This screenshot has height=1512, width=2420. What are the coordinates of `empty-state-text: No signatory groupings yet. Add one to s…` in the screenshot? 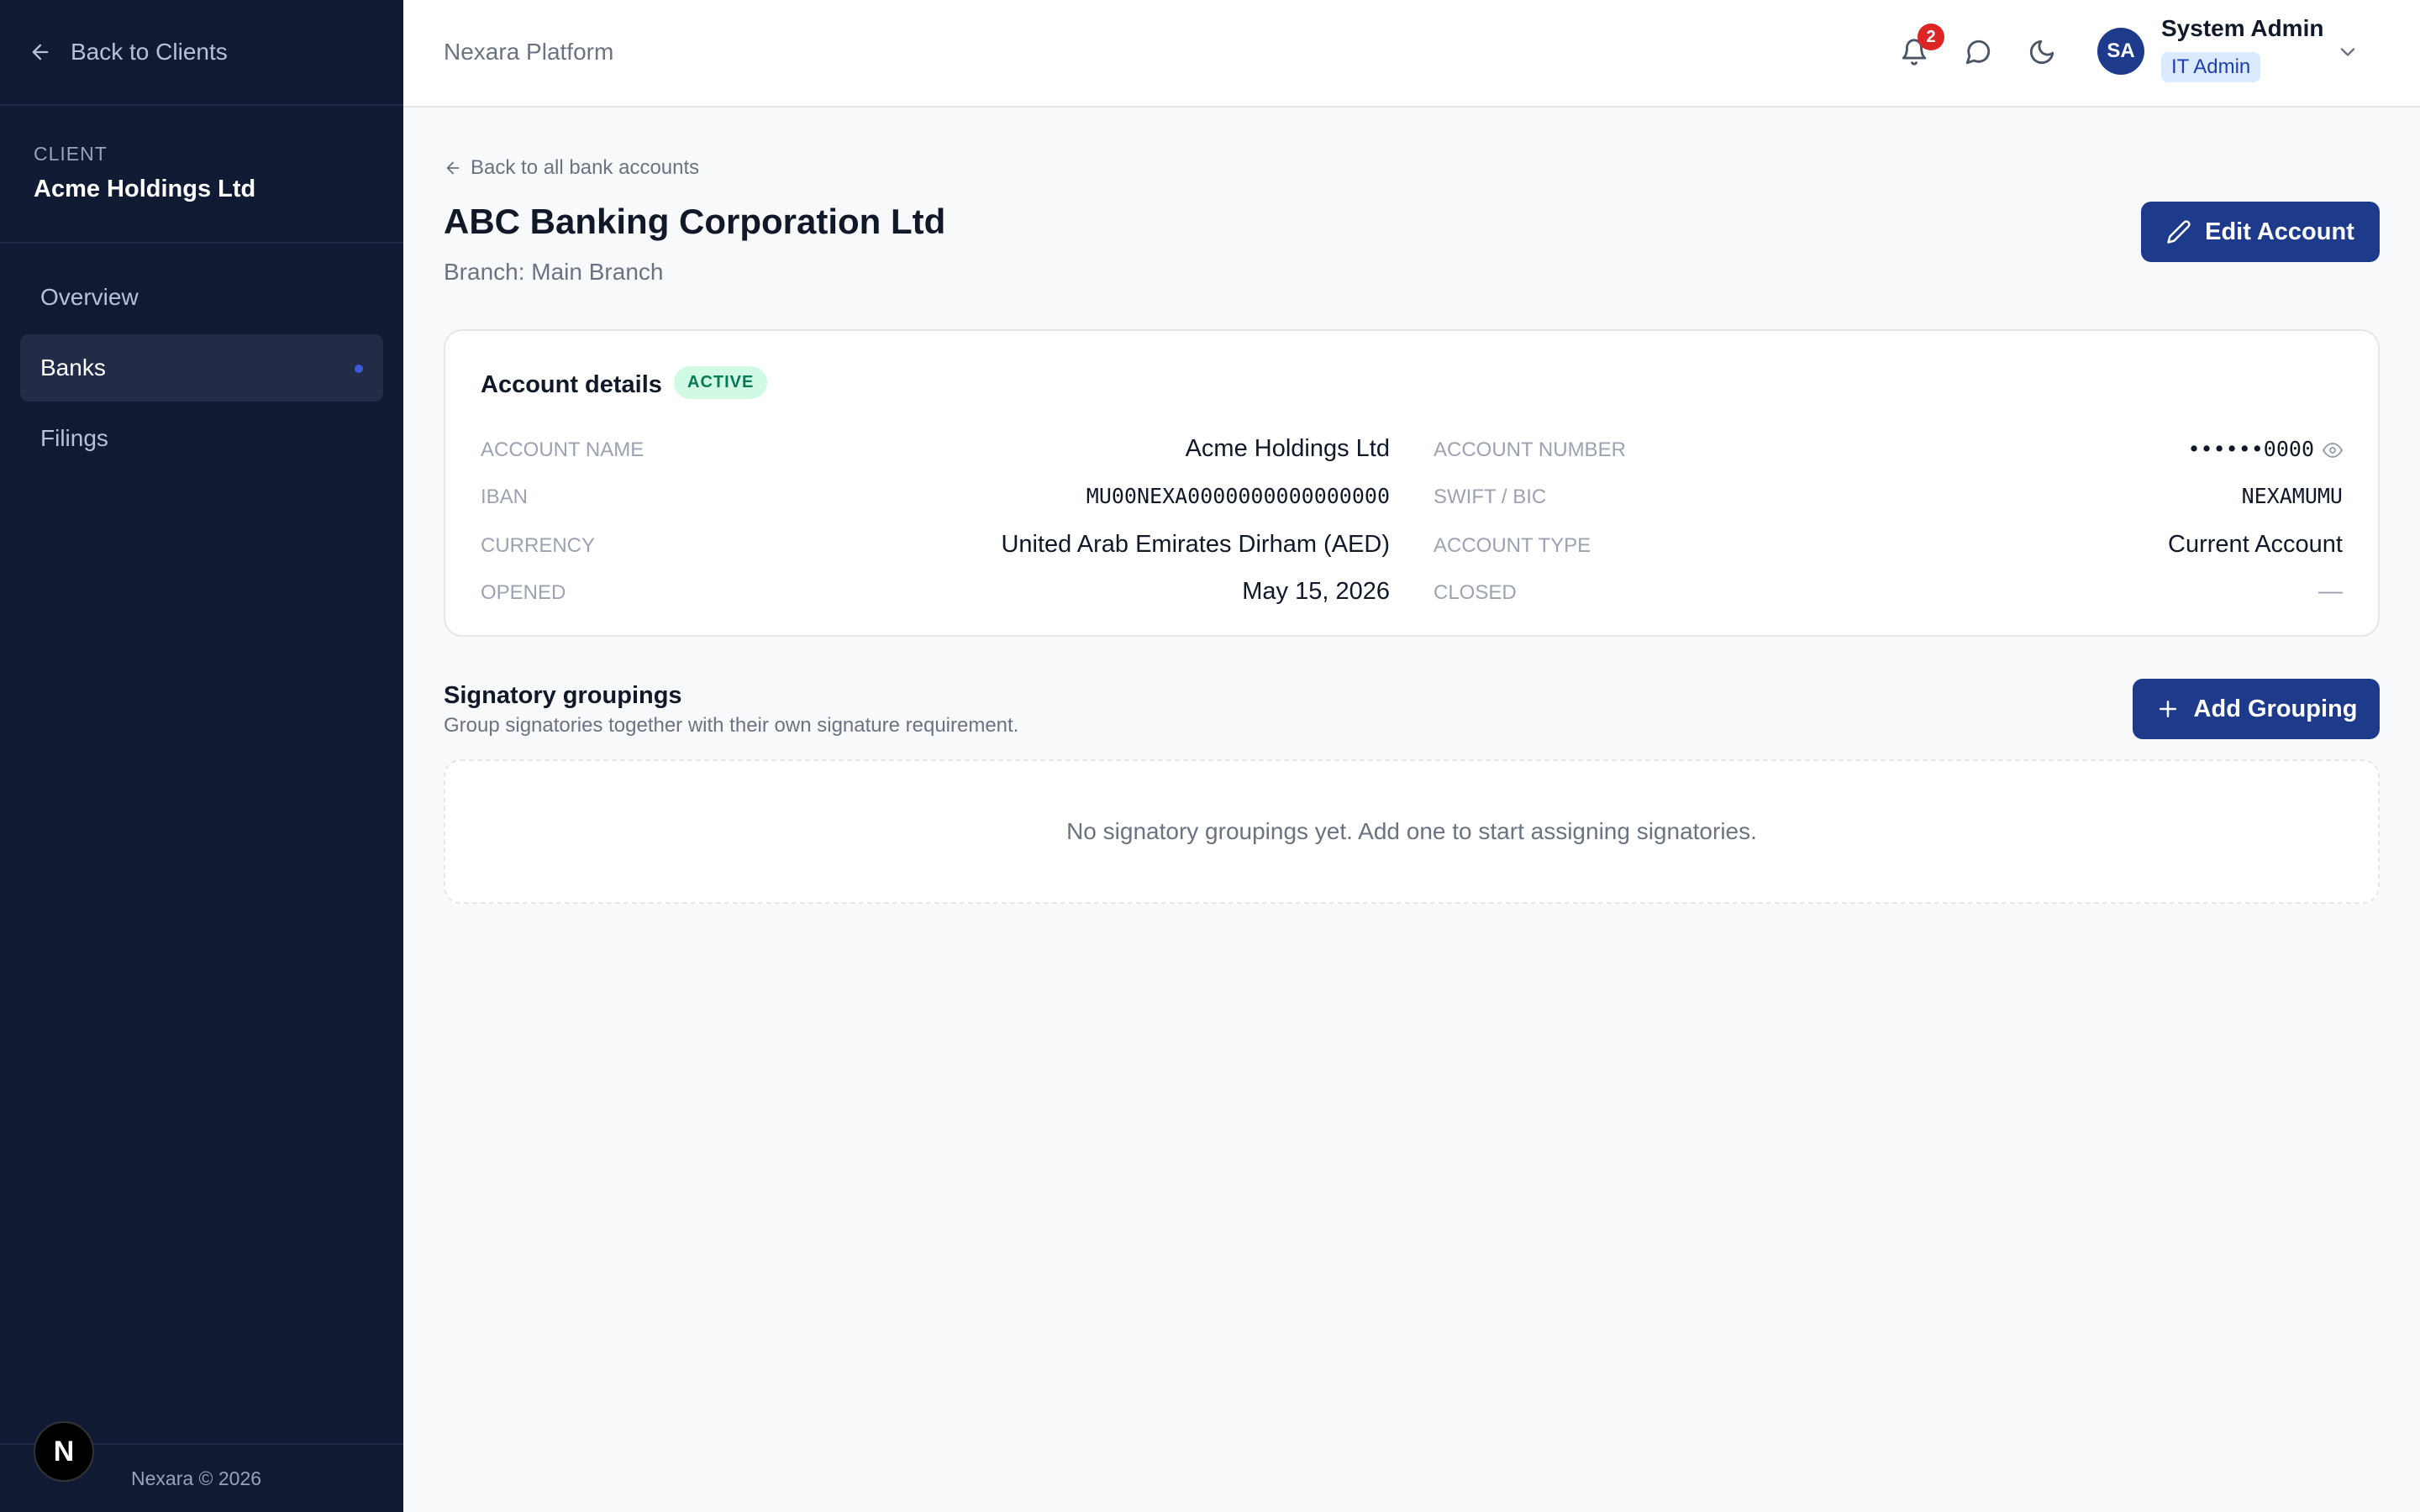 It's located at (1411, 831).